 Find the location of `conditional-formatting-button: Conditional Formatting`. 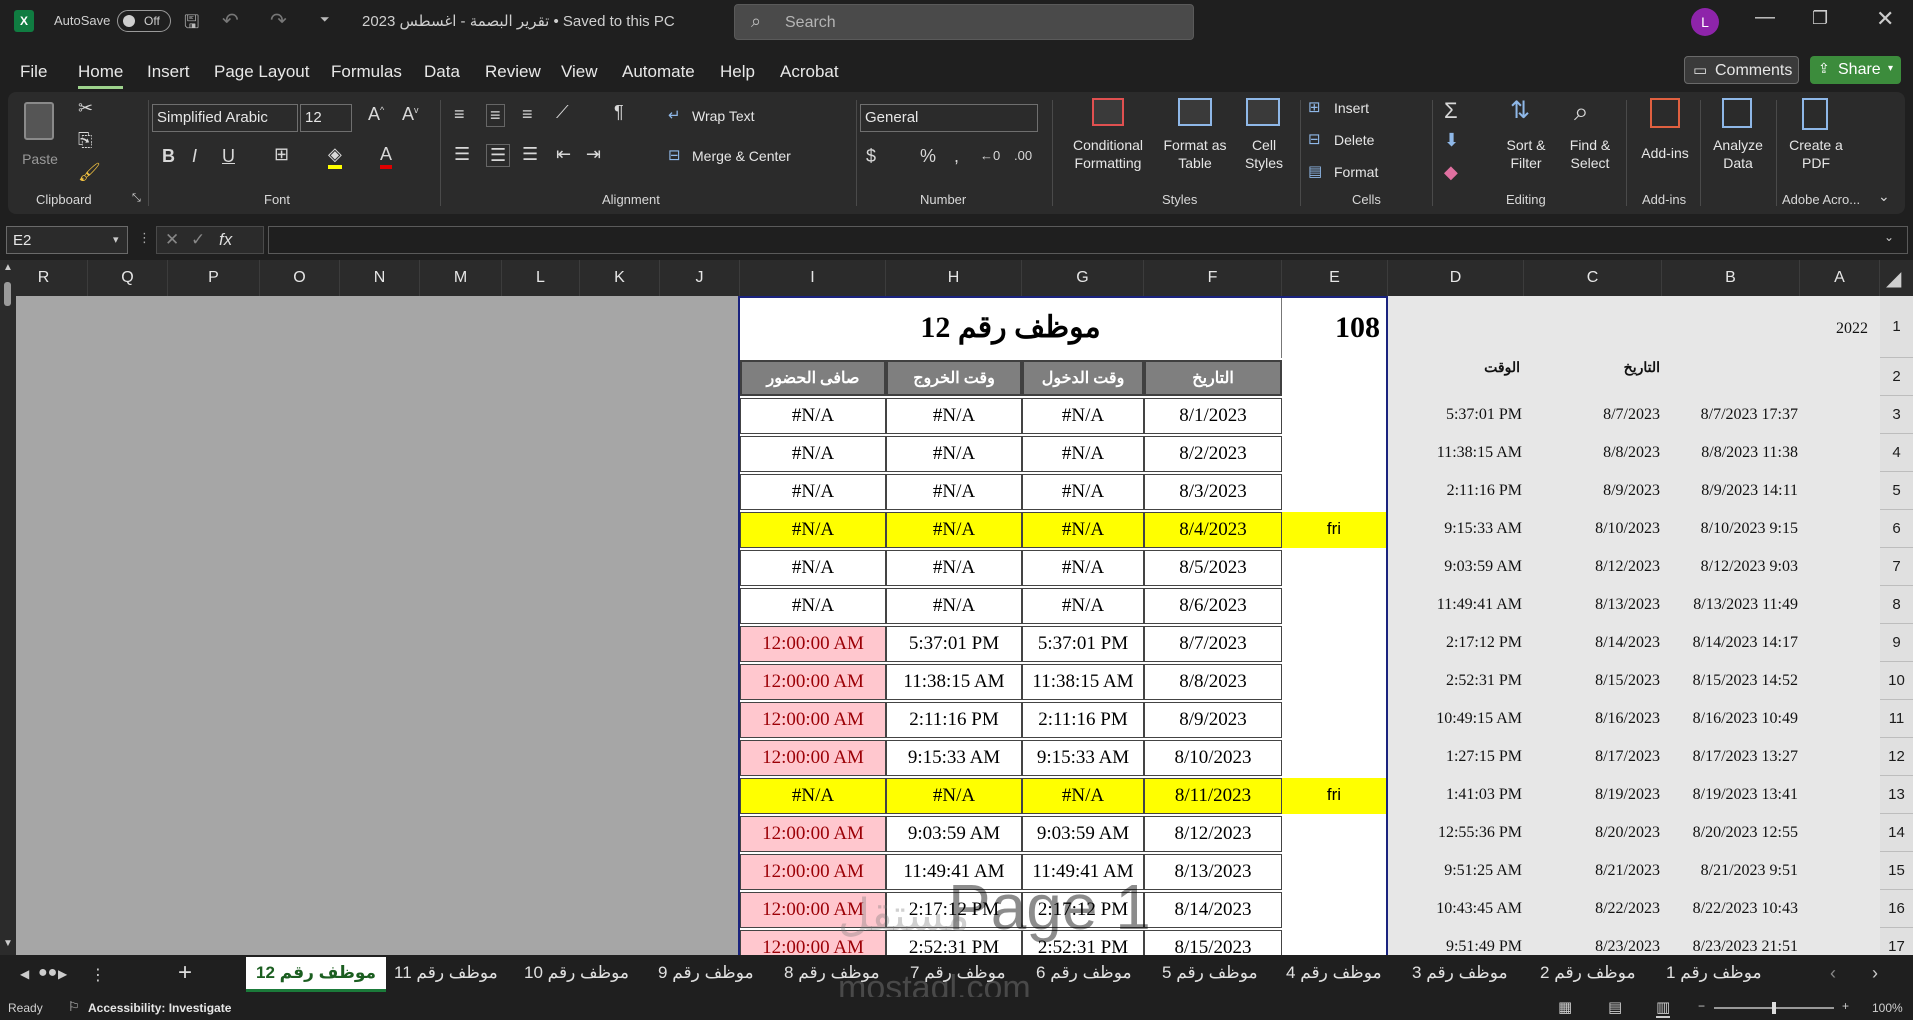

conditional-formatting-button: Conditional Formatting is located at coordinates (1108, 141).